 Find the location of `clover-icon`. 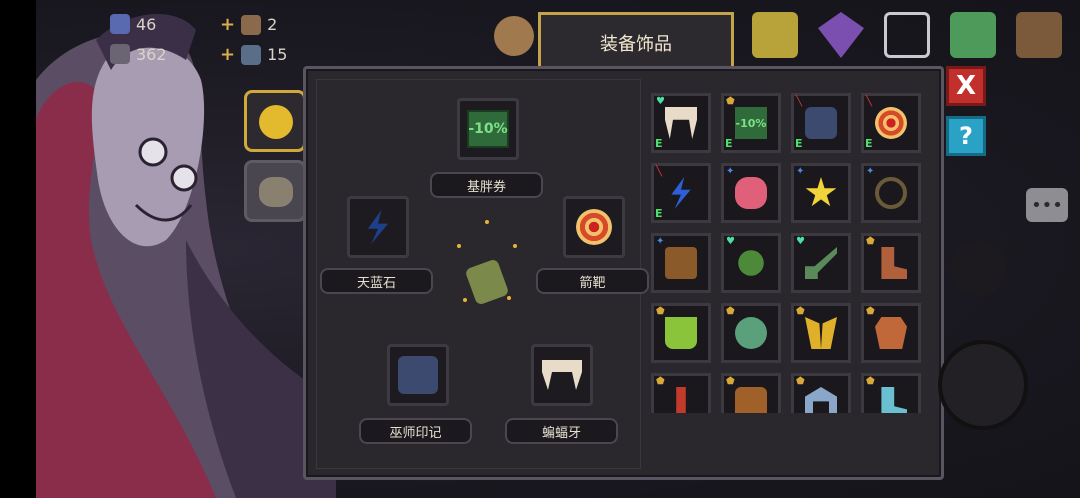

clover-icon is located at coordinates (751, 263).